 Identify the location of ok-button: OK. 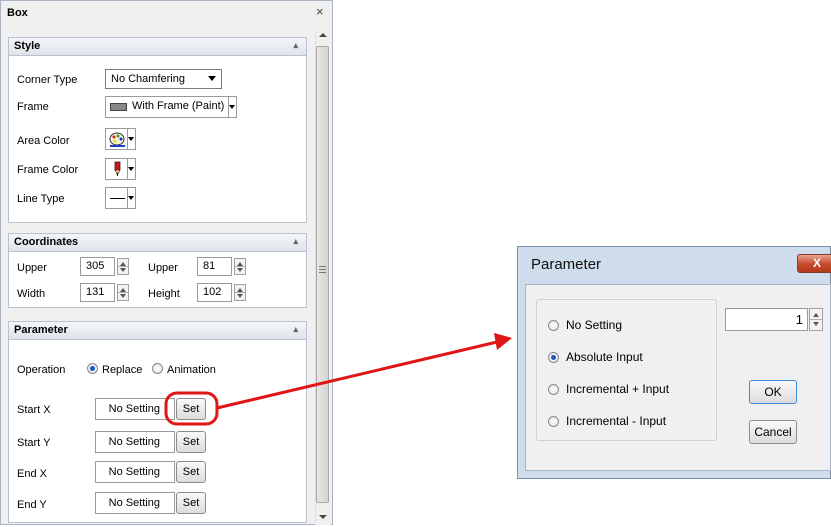
(773, 392).